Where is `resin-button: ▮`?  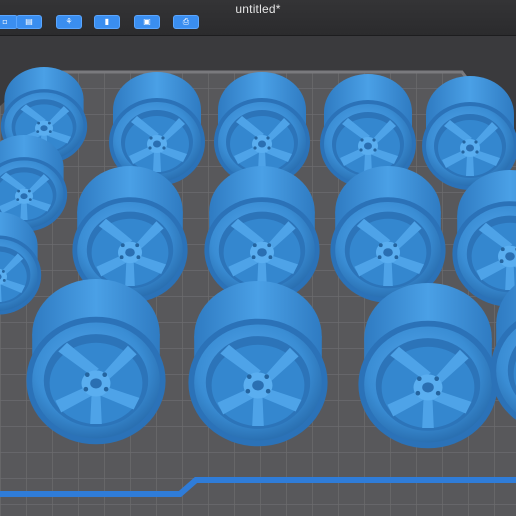 resin-button: ▮ is located at coordinates (107, 22).